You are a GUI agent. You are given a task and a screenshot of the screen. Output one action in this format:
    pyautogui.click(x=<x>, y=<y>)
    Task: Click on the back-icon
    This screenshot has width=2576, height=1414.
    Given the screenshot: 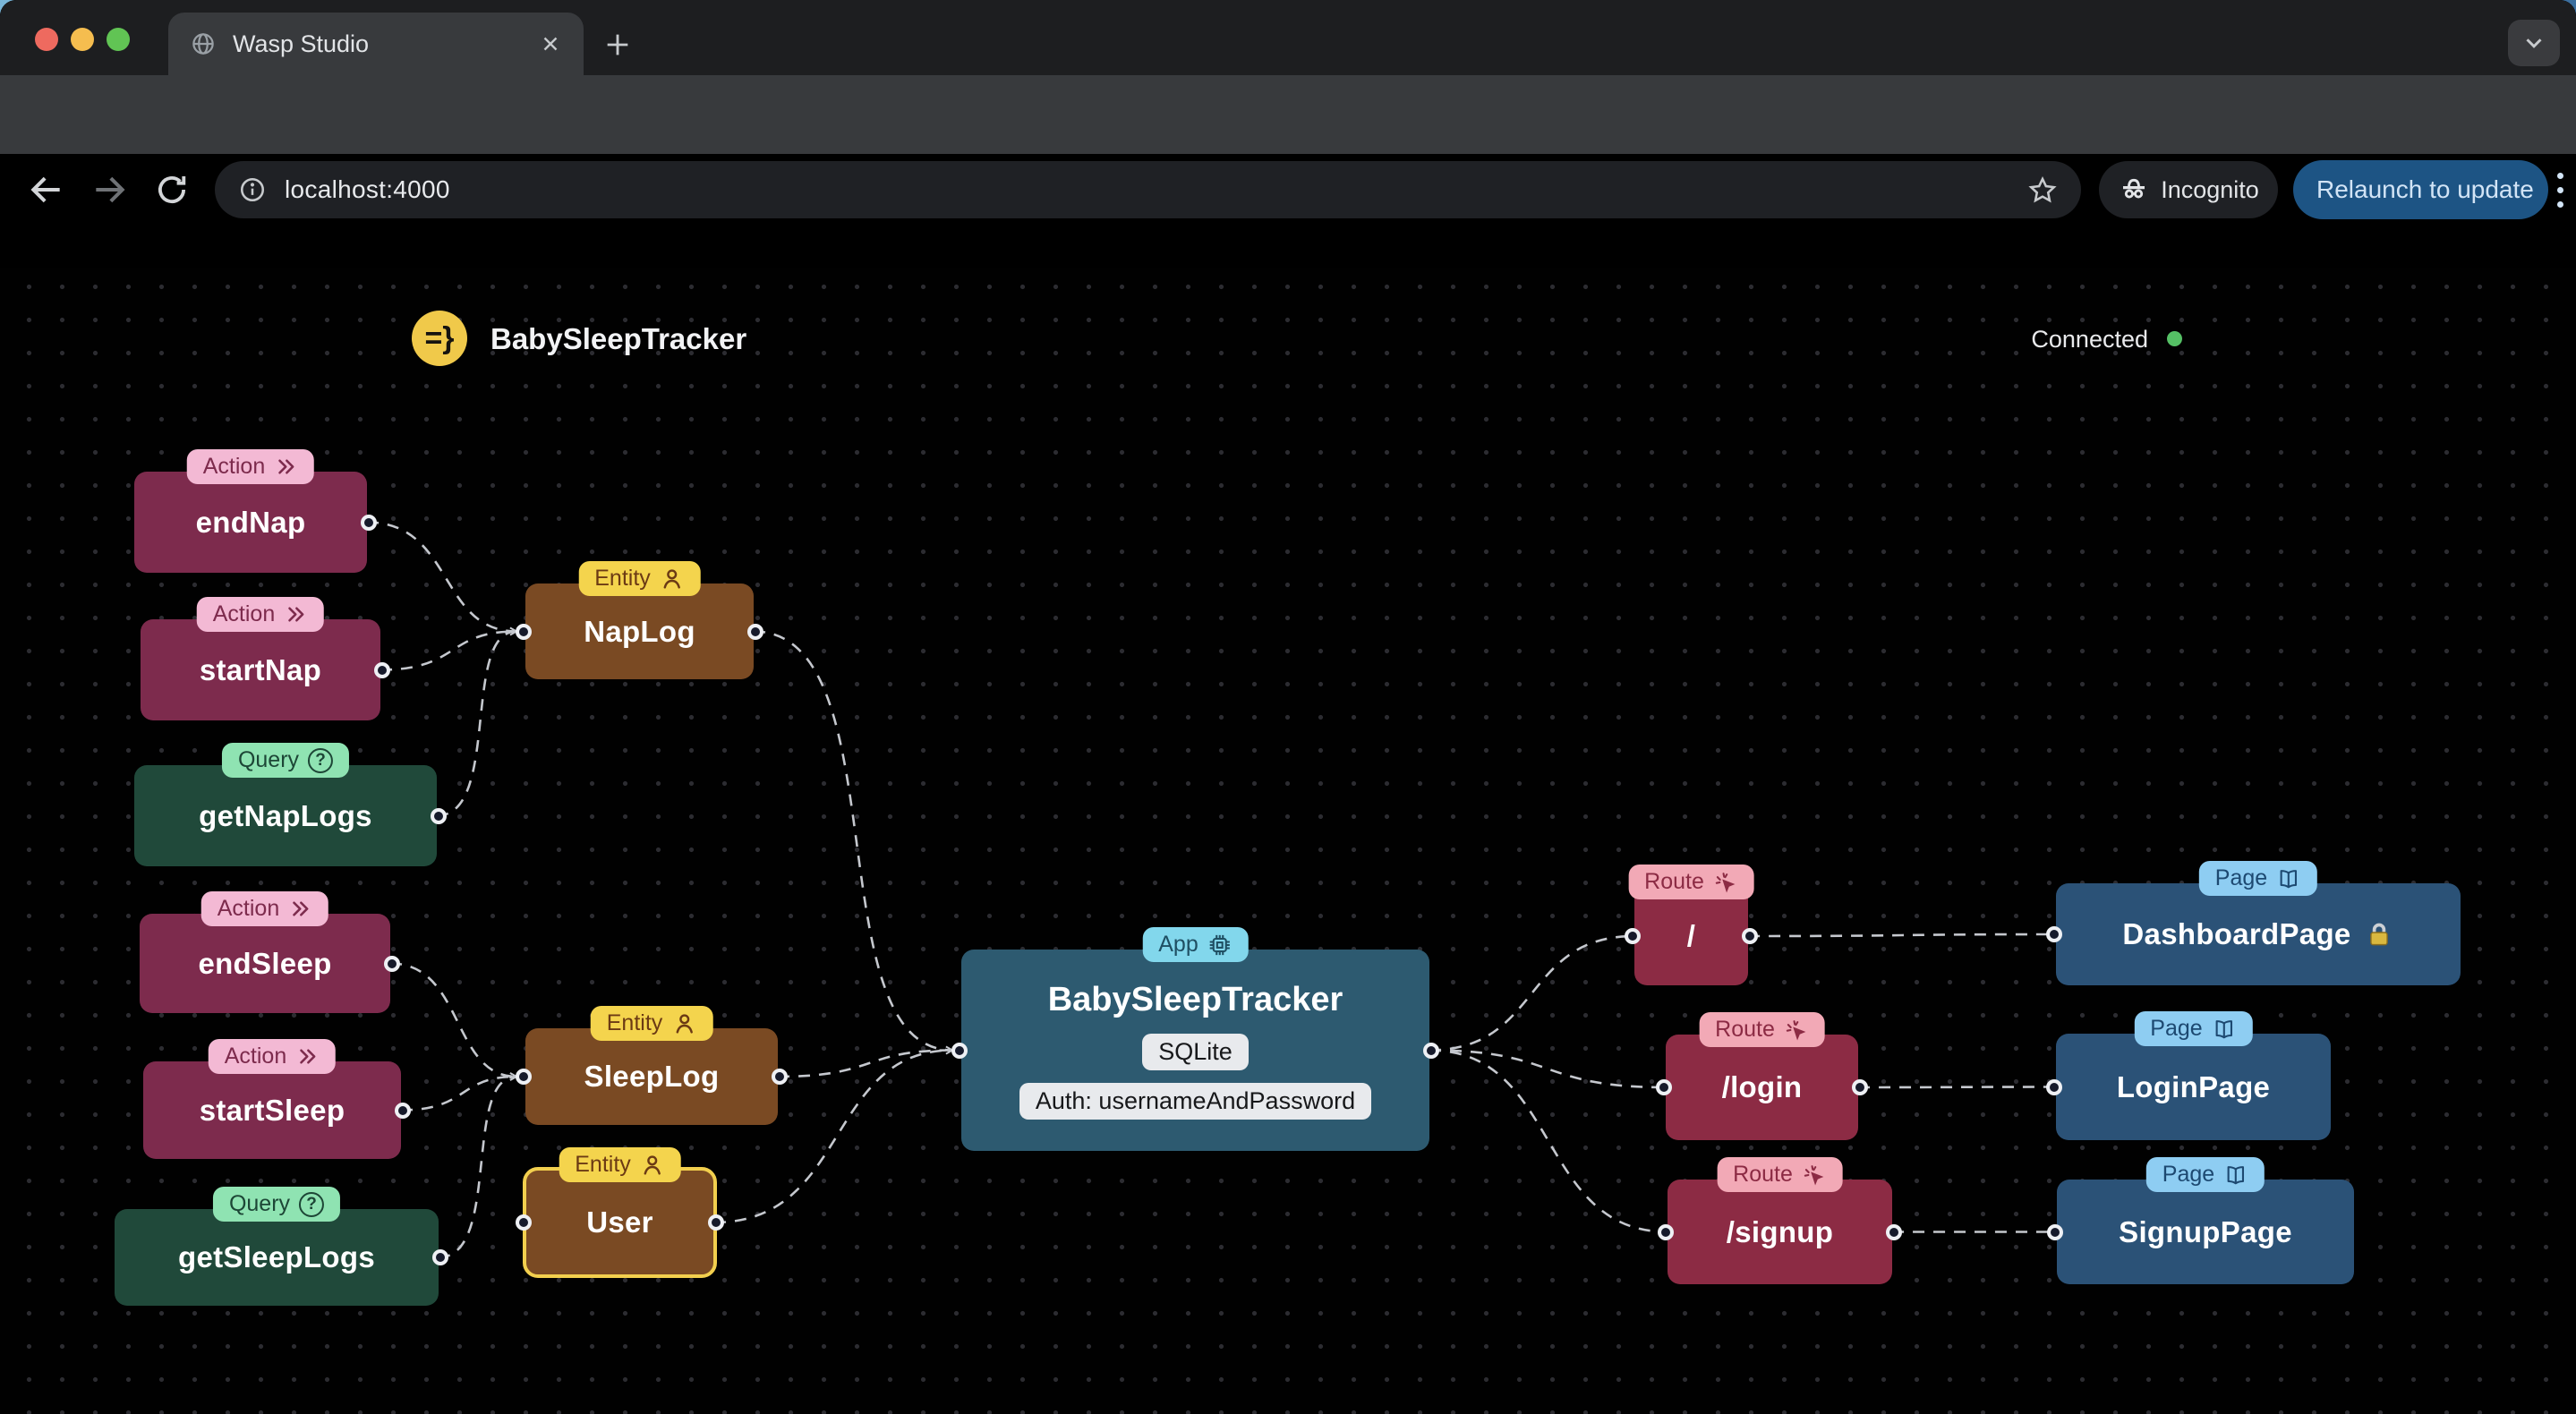 What is the action you would take?
    pyautogui.click(x=46, y=189)
    